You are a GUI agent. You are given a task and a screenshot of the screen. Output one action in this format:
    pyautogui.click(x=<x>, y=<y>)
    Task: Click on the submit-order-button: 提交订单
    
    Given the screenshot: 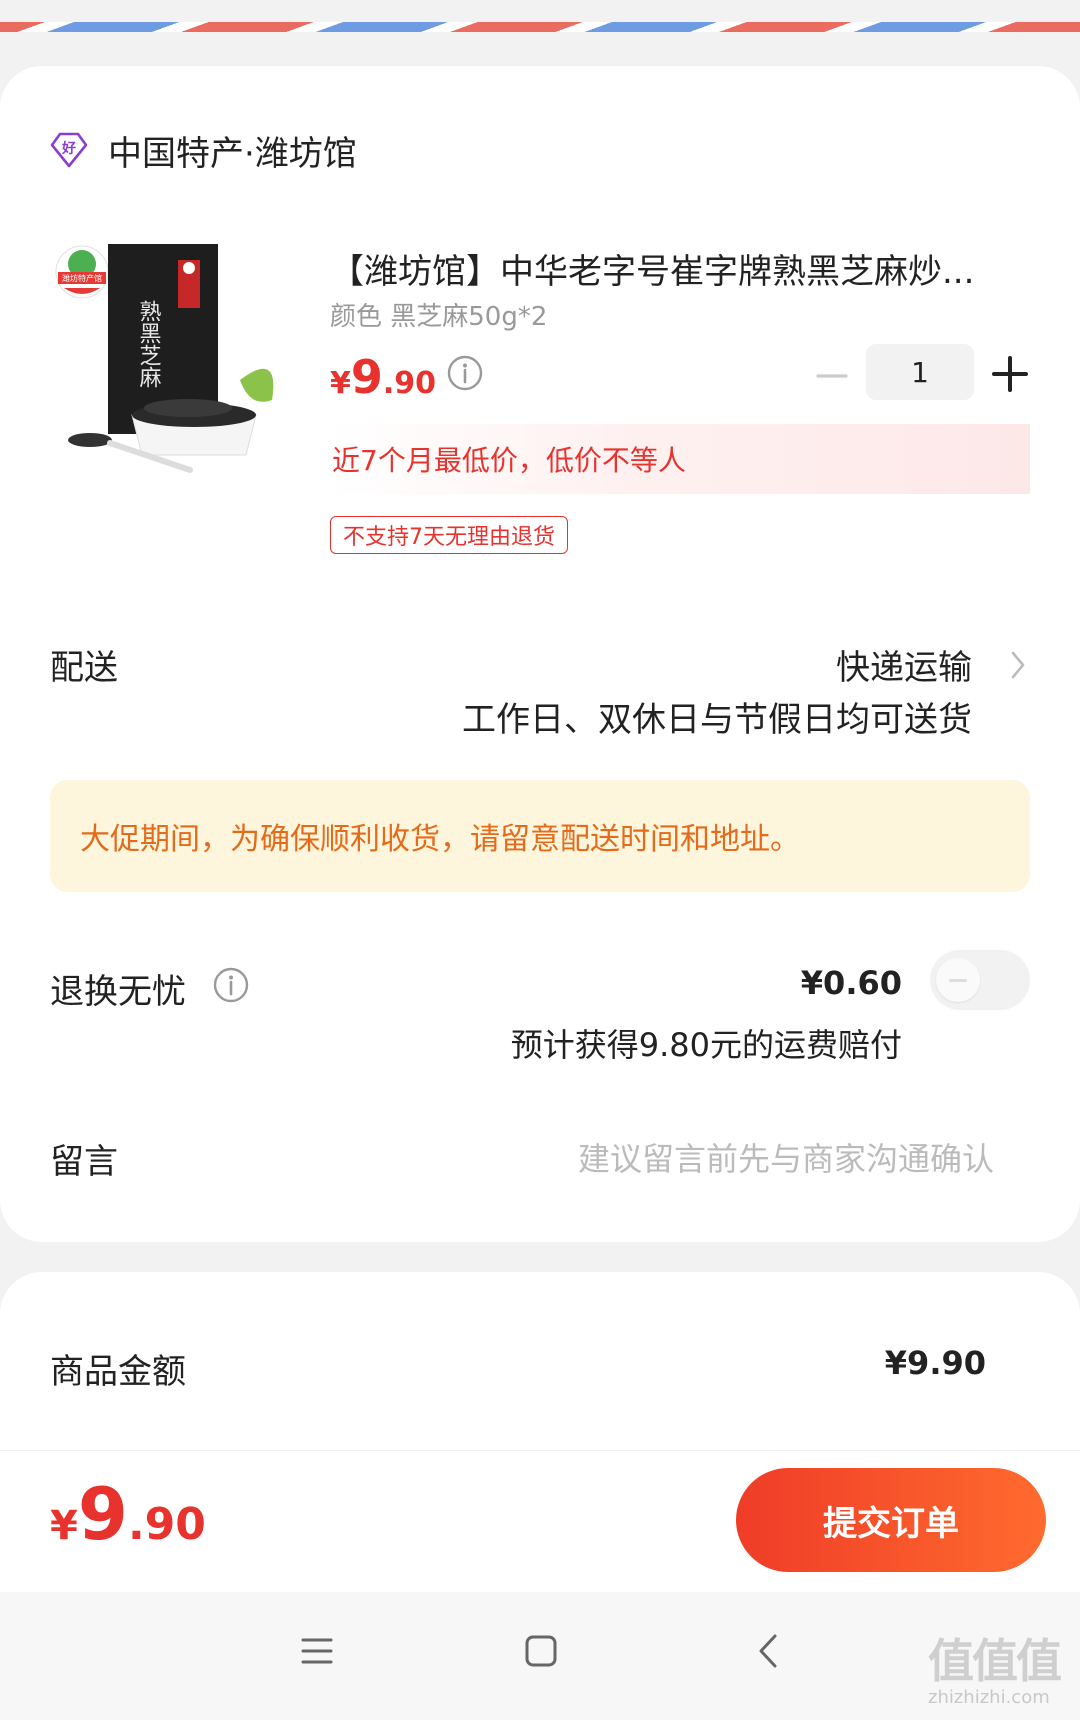 What is the action you would take?
    pyautogui.click(x=891, y=1520)
    